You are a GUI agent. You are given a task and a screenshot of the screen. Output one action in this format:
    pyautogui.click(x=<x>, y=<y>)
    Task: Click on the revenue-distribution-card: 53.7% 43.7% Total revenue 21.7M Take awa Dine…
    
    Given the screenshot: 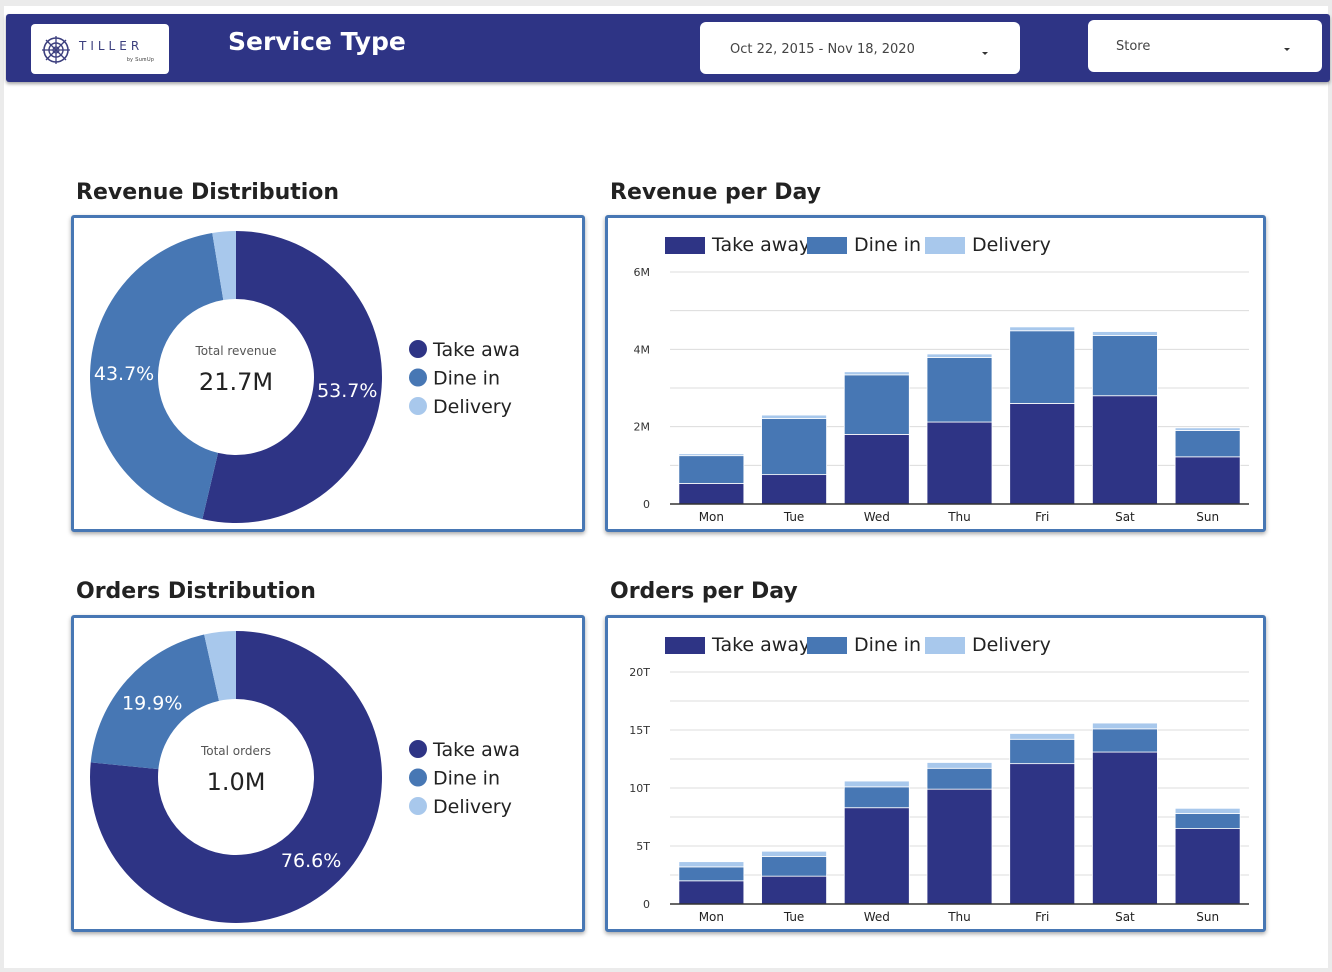 What is the action you would take?
    pyautogui.click(x=328, y=373)
    